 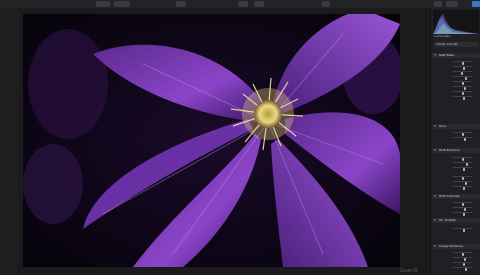 What do you see at coordinates (456, 126) in the screenshot?
I see `section-tone: Tone` at bounding box center [456, 126].